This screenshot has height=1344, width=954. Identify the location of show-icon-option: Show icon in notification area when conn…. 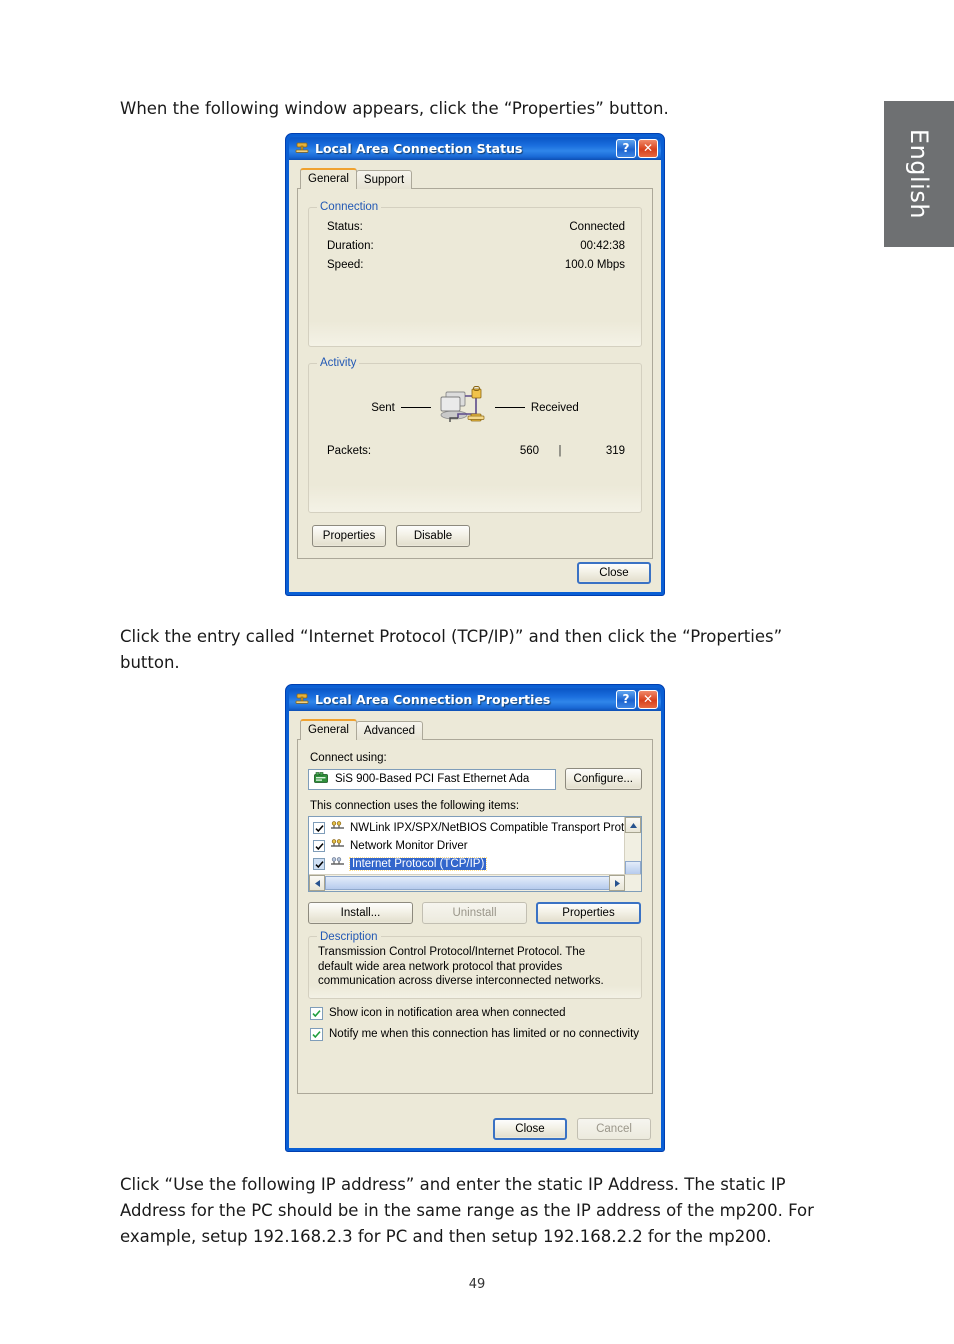
(475, 1013).